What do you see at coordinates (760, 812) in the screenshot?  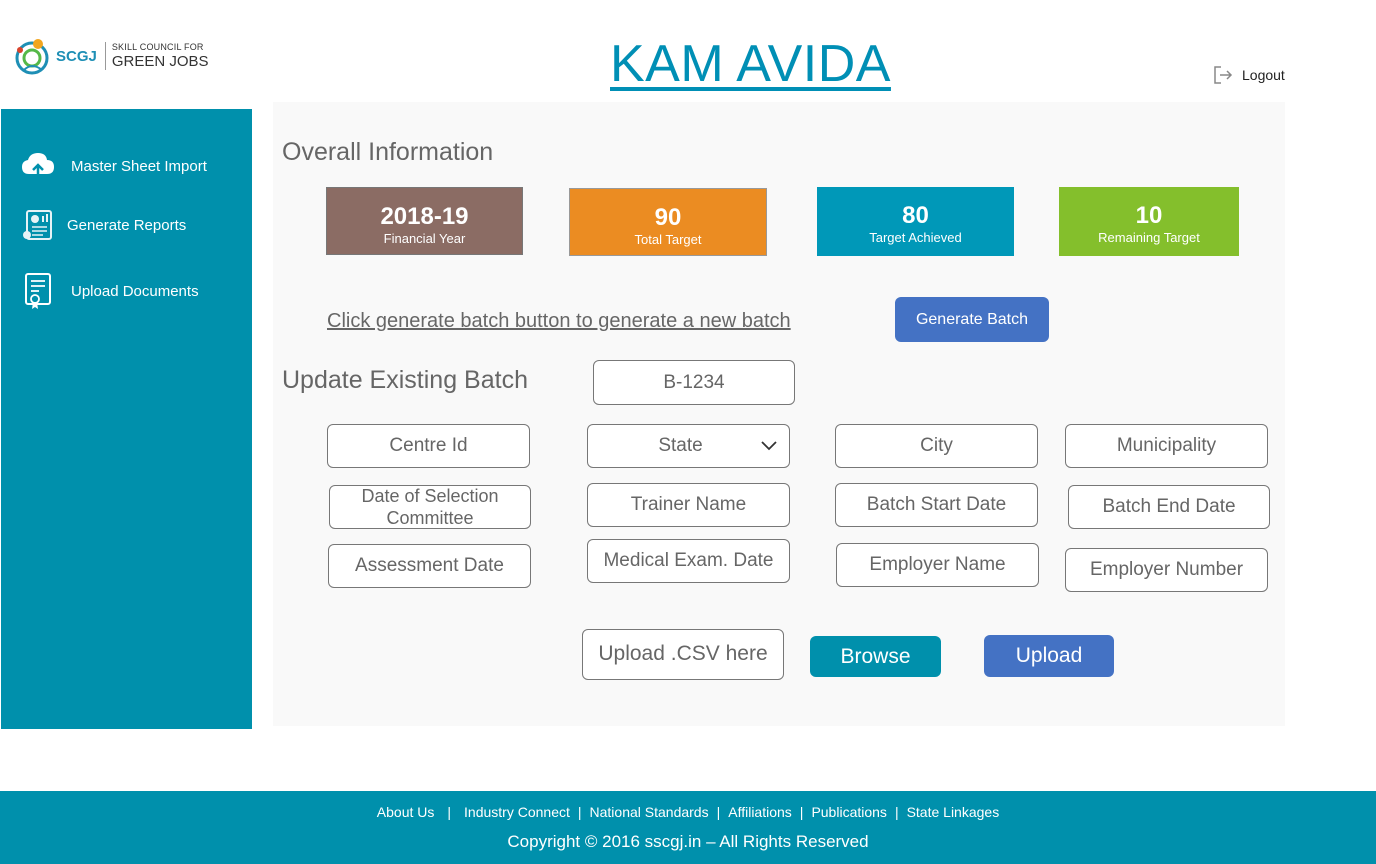 I see `footer-link-affiliations: Affiliations` at bounding box center [760, 812].